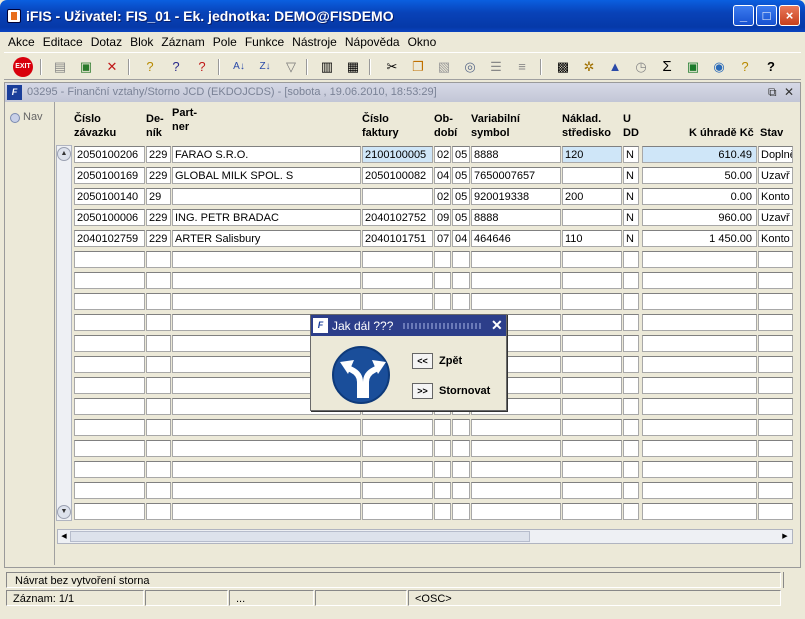  Describe the element at coordinates (109, 238) in the screenshot. I see `cell-cislo: 2040102759` at that location.